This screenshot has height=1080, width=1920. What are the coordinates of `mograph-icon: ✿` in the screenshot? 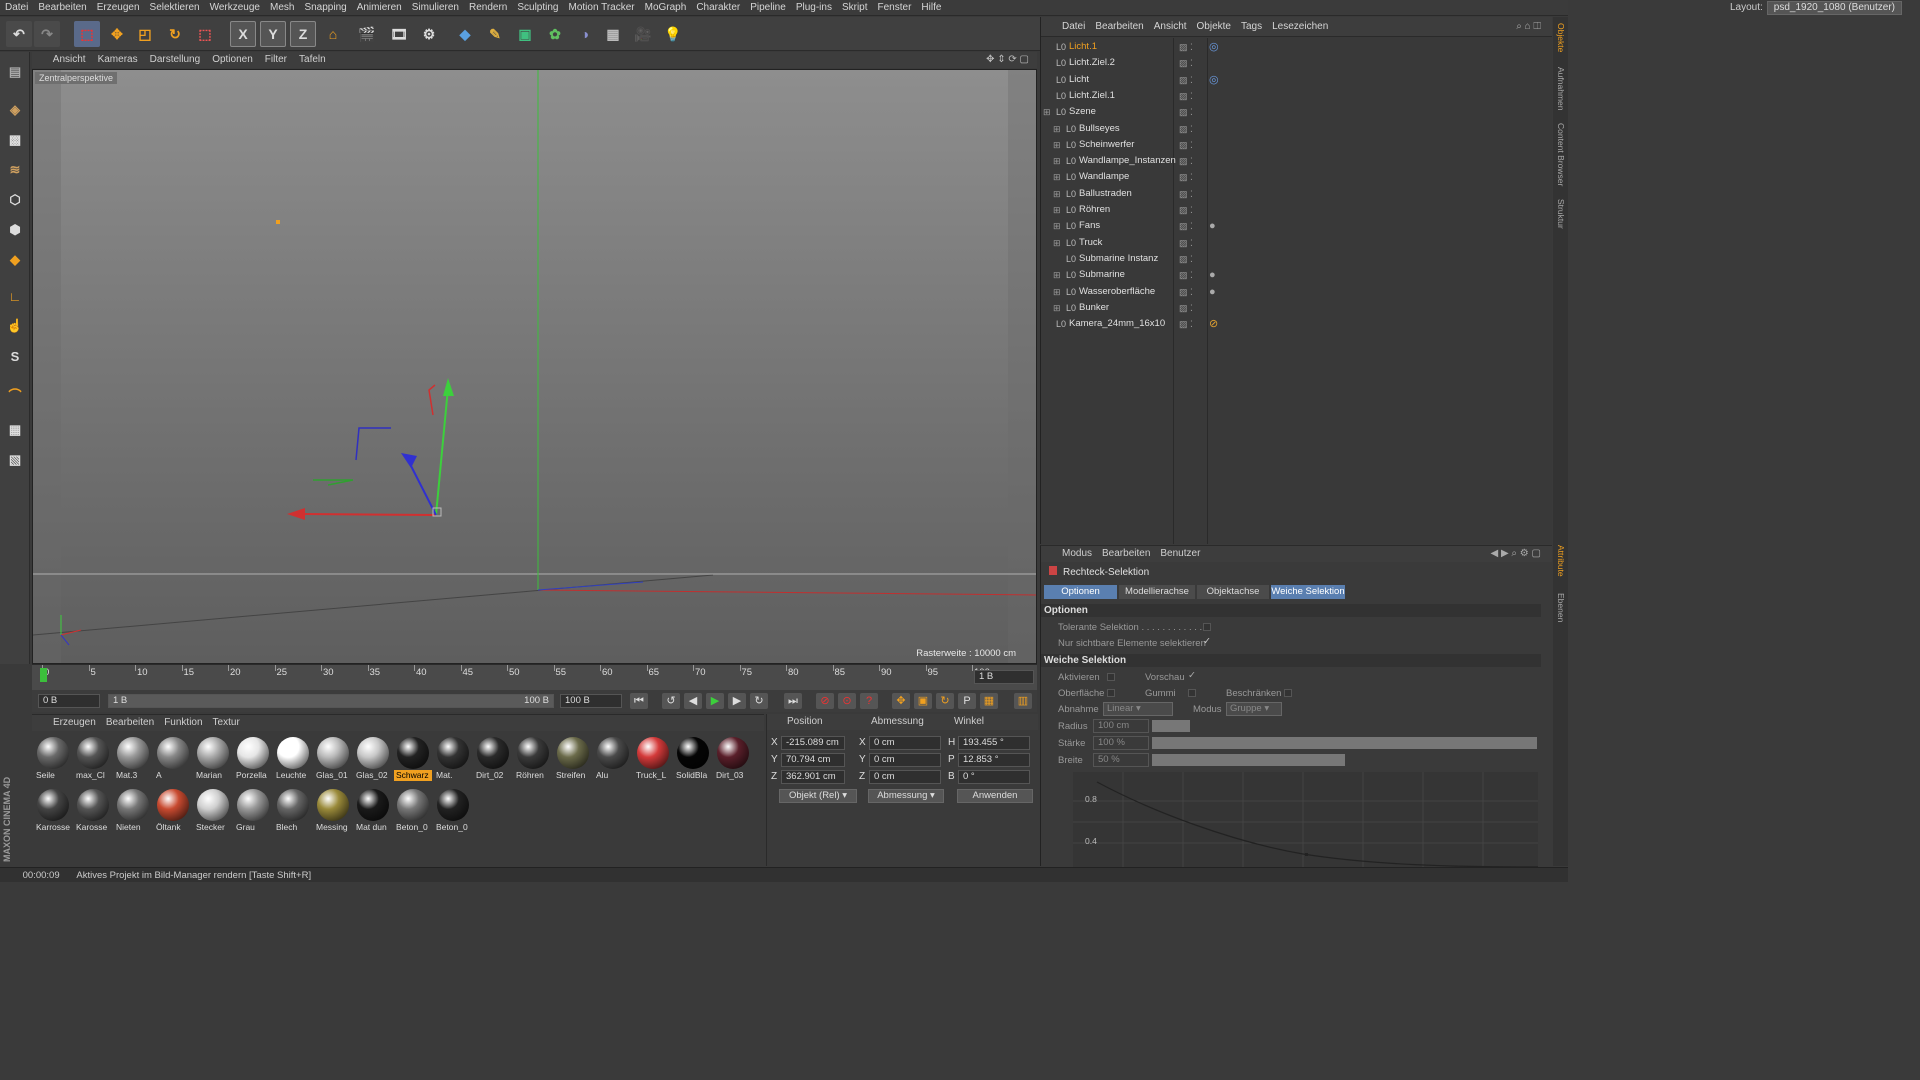 It's located at (555, 34).